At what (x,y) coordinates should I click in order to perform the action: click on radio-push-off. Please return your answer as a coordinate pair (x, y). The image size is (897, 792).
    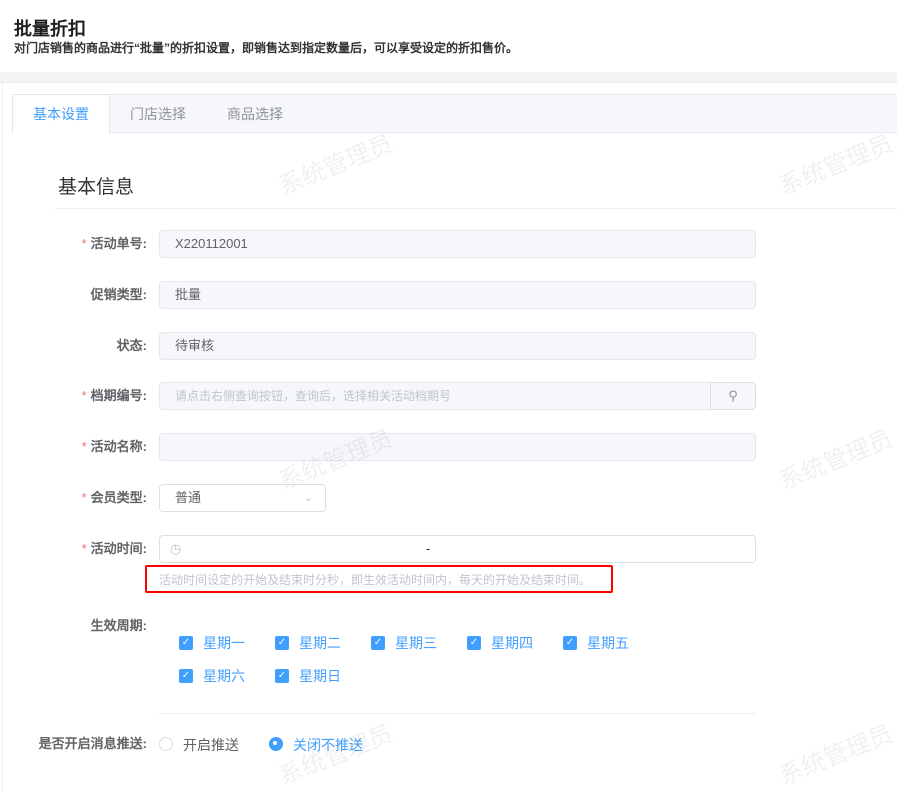
    Looking at the image, I should click on (276, 744).